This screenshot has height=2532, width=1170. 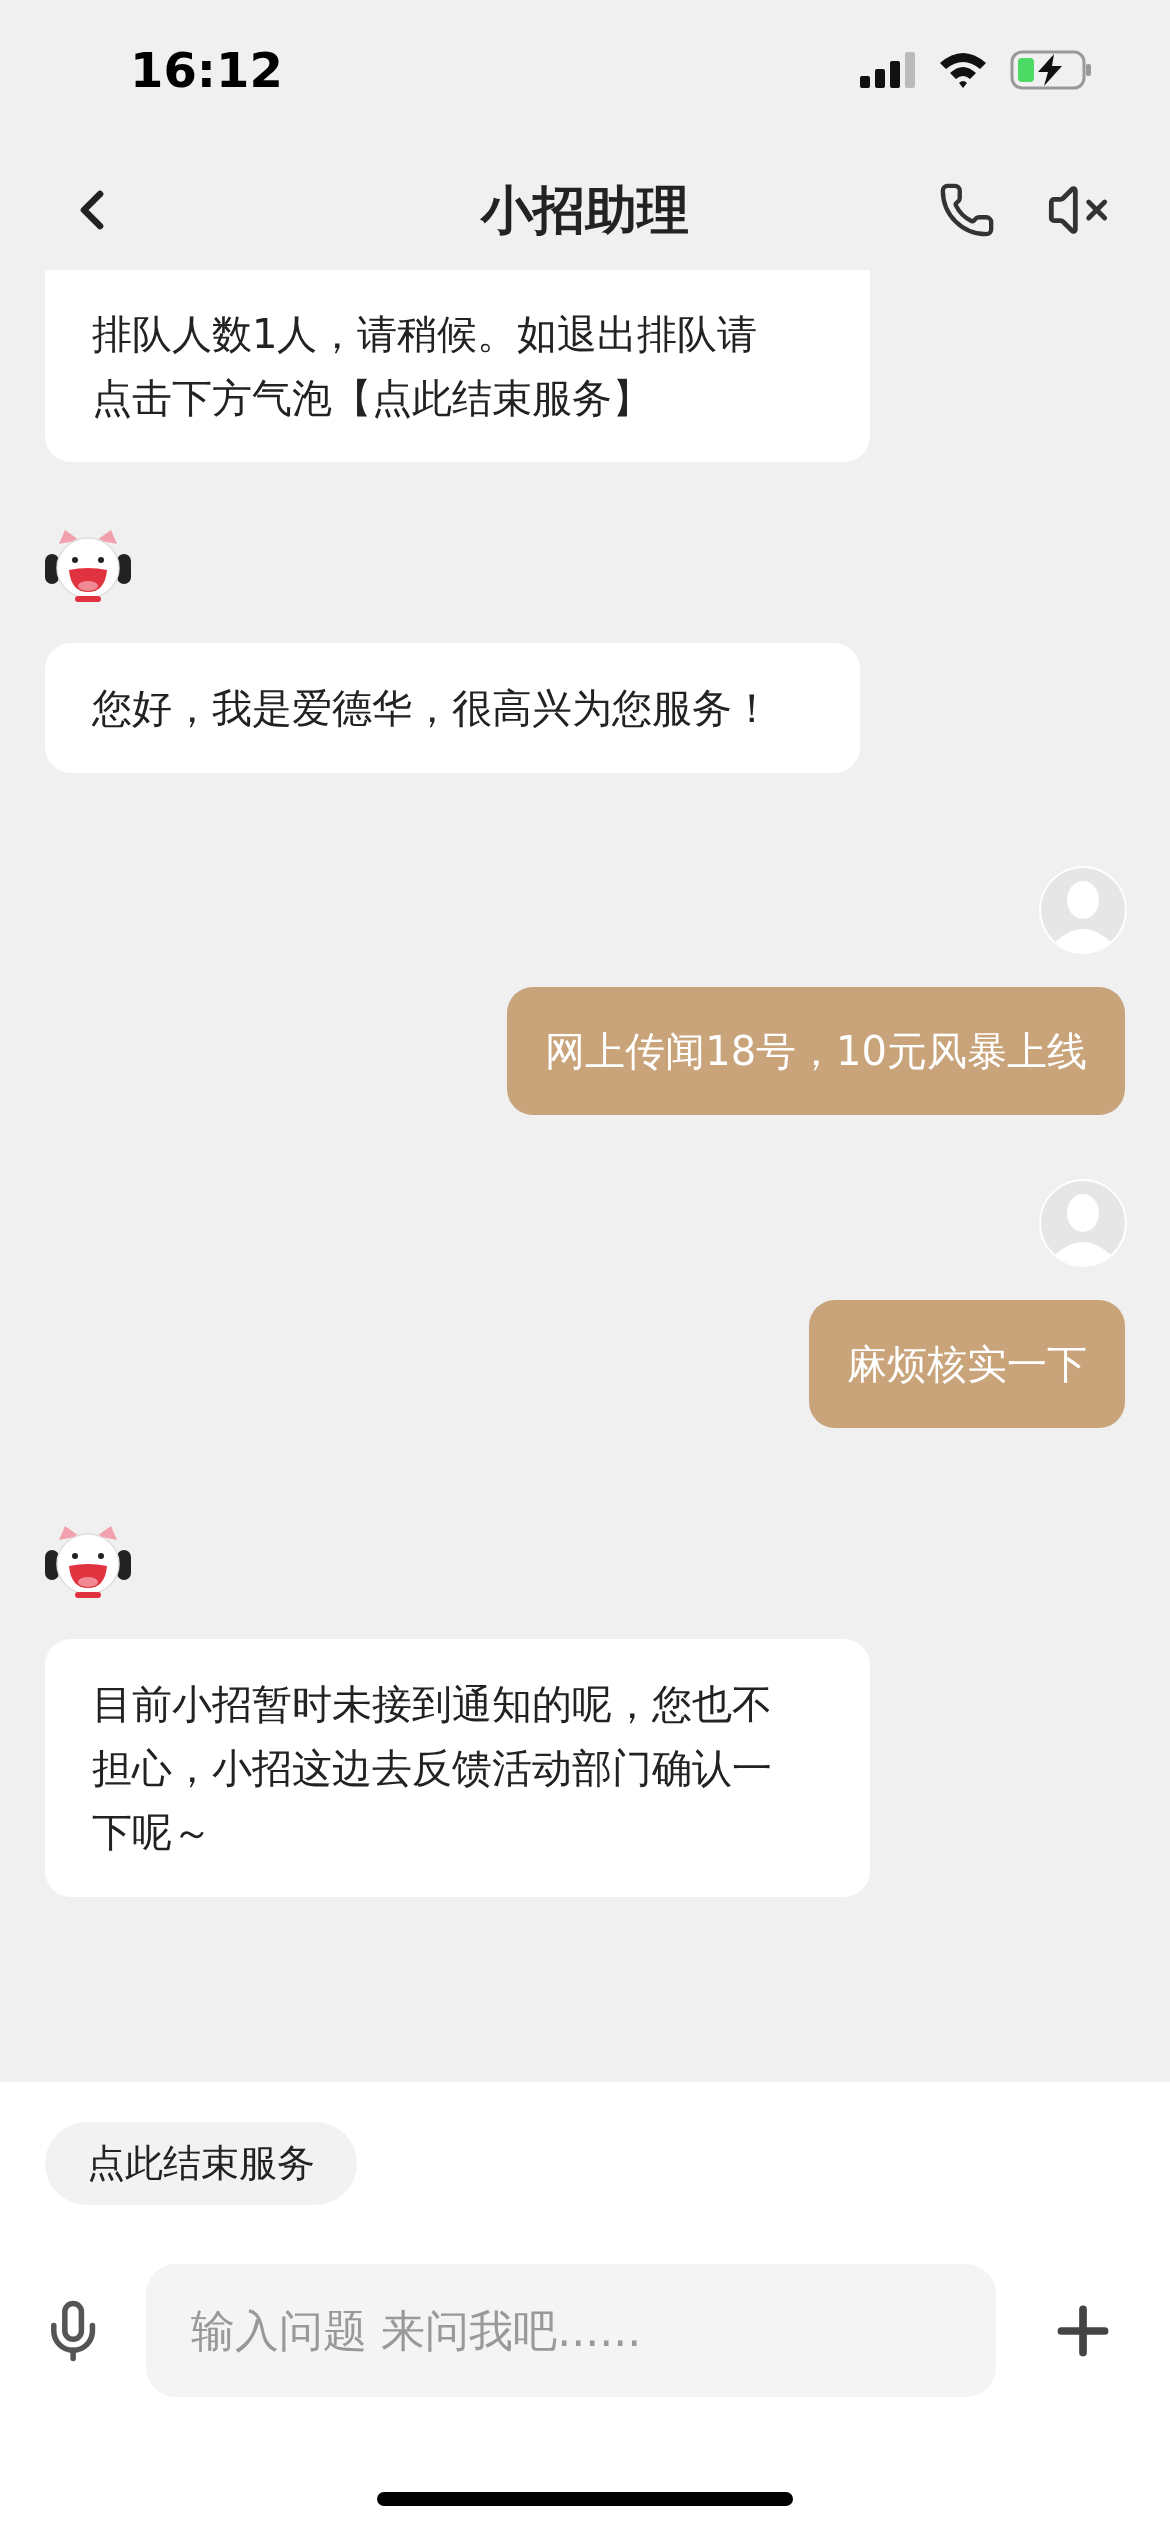 What do you see at coordinates (967, 1364) in the screenshot?
I see `chat-bubble: 麻烦核实一下` at bounding box center [967, 1364].